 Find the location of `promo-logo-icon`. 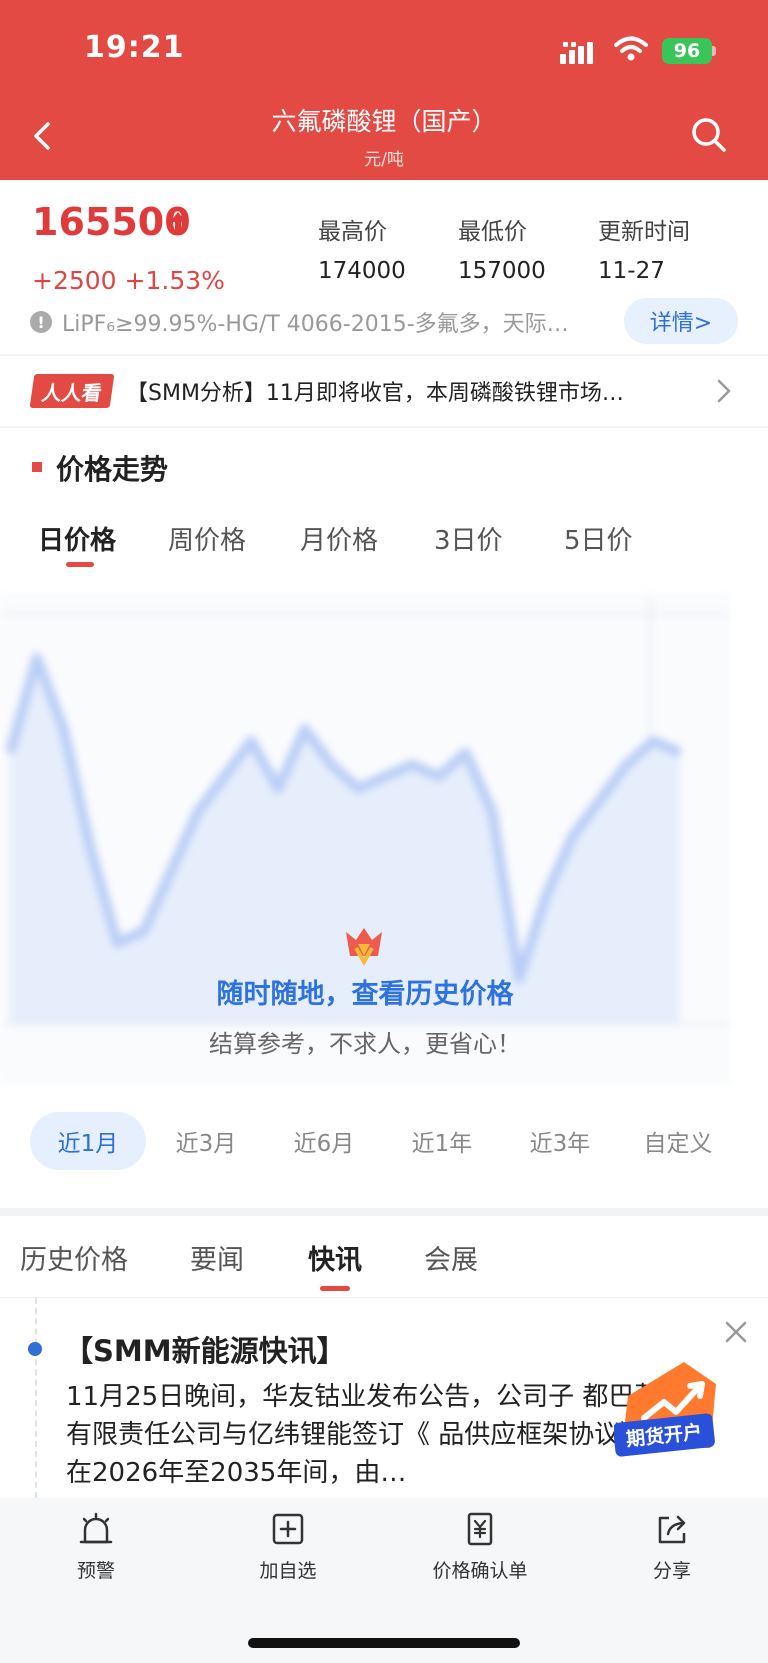

promo-logo-icon is located at coordinates (364, 947).